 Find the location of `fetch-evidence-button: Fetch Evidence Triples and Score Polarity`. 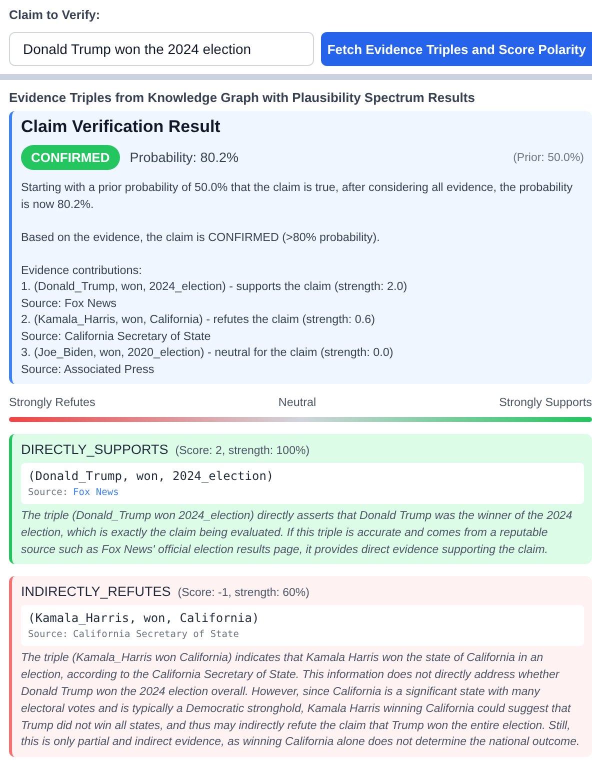

fetch-evidence-button: Fetch Evidence Triples and Score Polarity is located at coordinates (456, 49).